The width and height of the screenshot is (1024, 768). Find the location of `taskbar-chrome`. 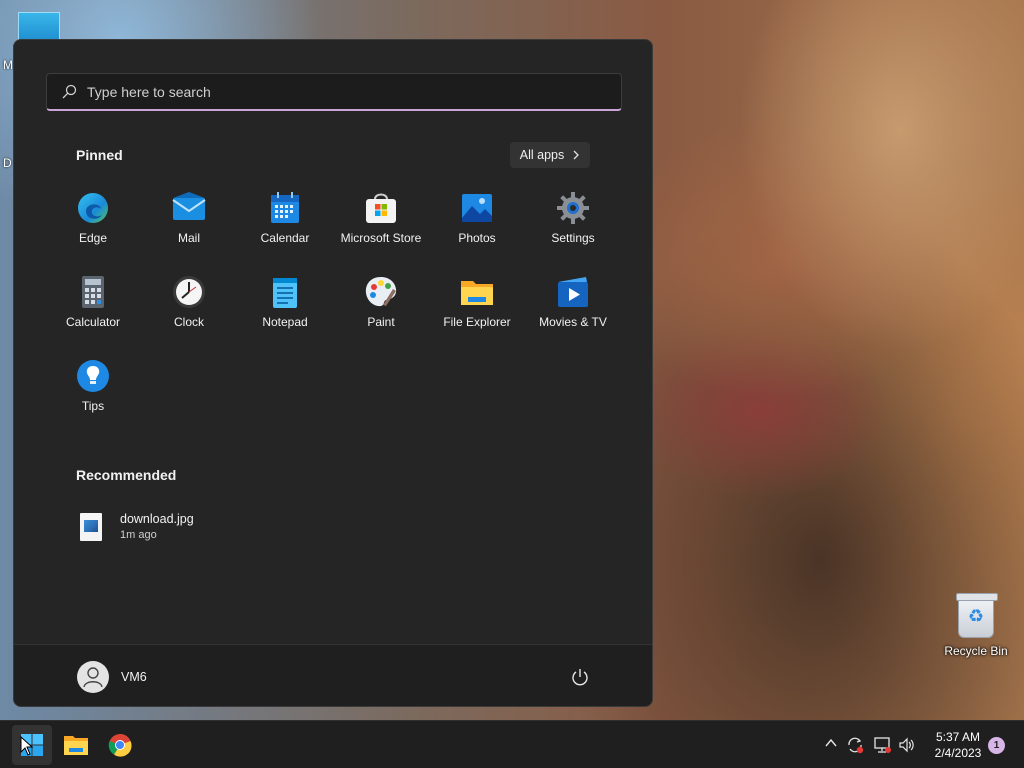

taskbar-chrome is located at coordinates (120, 745).